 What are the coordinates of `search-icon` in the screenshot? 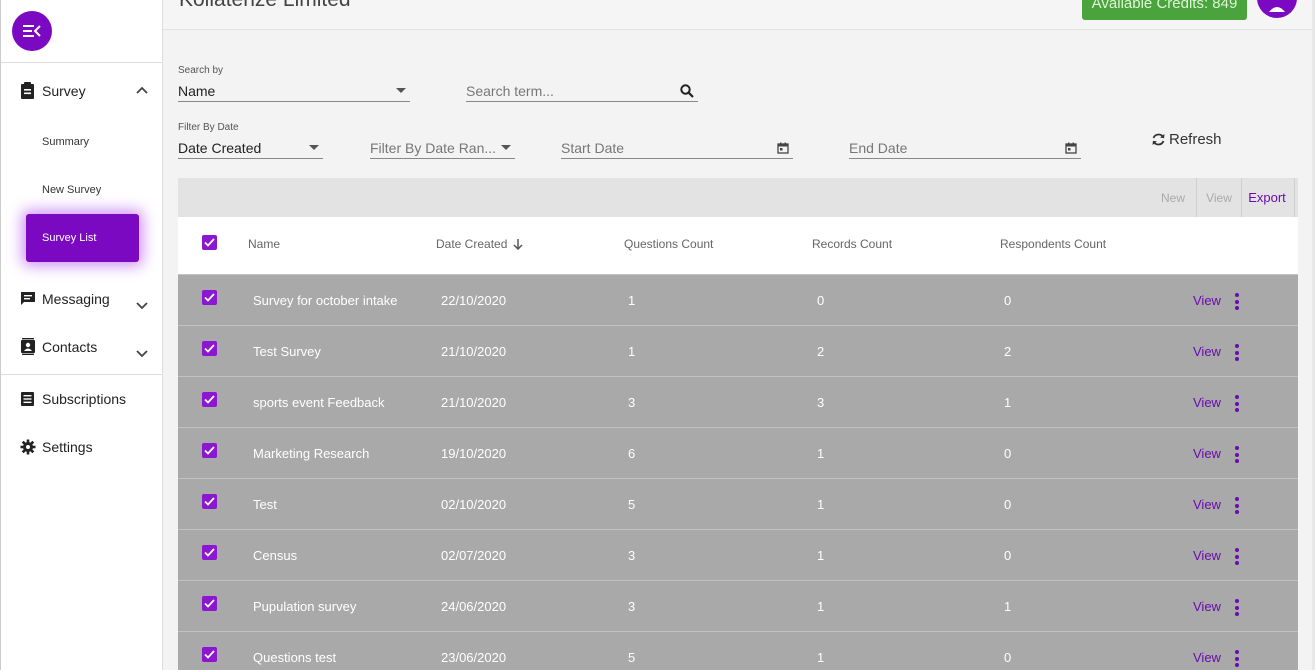 It's located at (687, 90).